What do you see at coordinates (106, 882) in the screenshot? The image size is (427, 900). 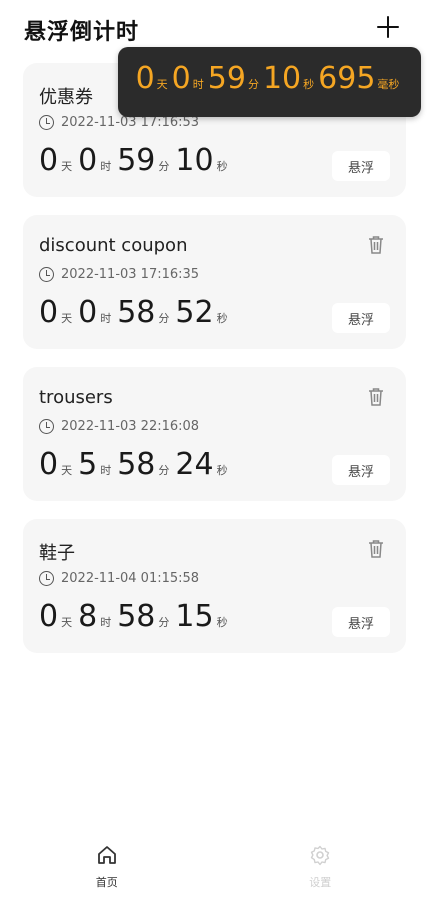 I see `nav-home-label: 首页` at bounding box center [106, 882].